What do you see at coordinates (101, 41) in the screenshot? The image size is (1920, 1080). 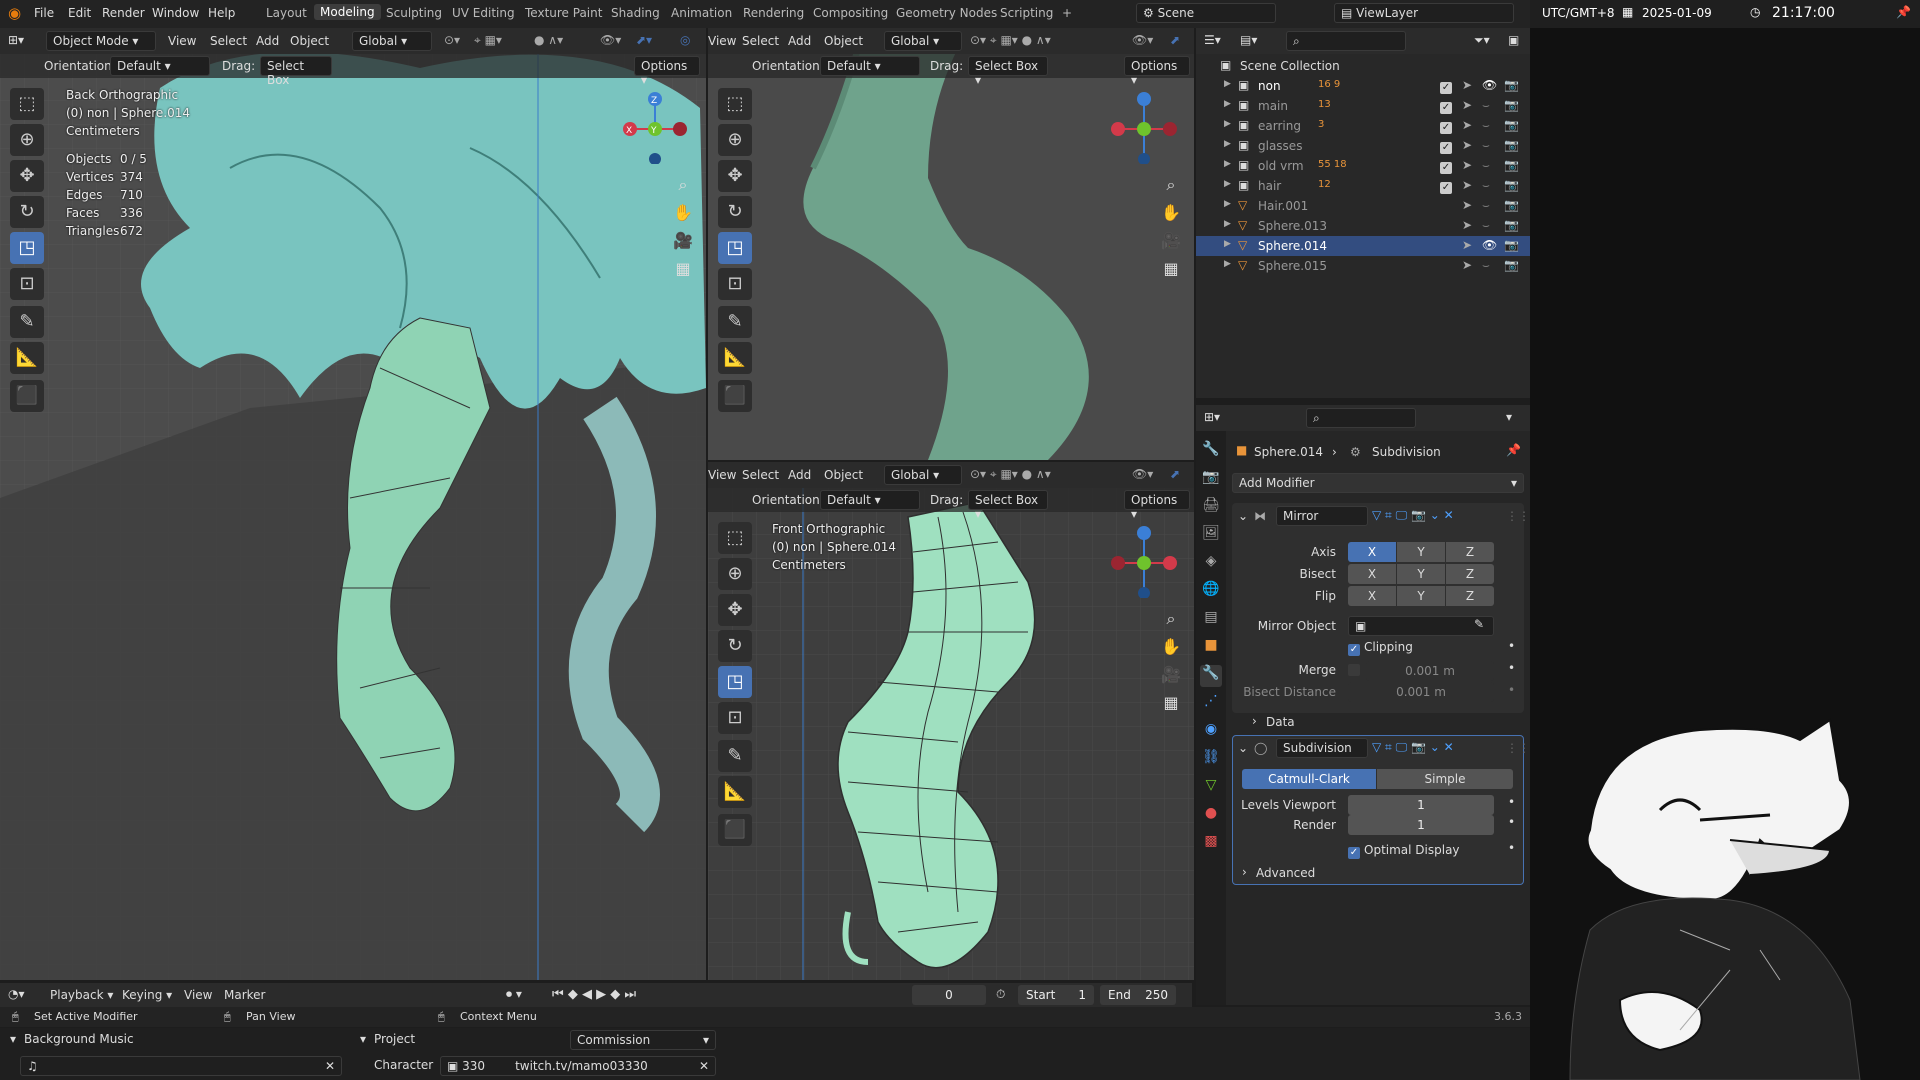 I see `object-mode-dropdown: Object Mode ▾` at bounding box center [101, 41].